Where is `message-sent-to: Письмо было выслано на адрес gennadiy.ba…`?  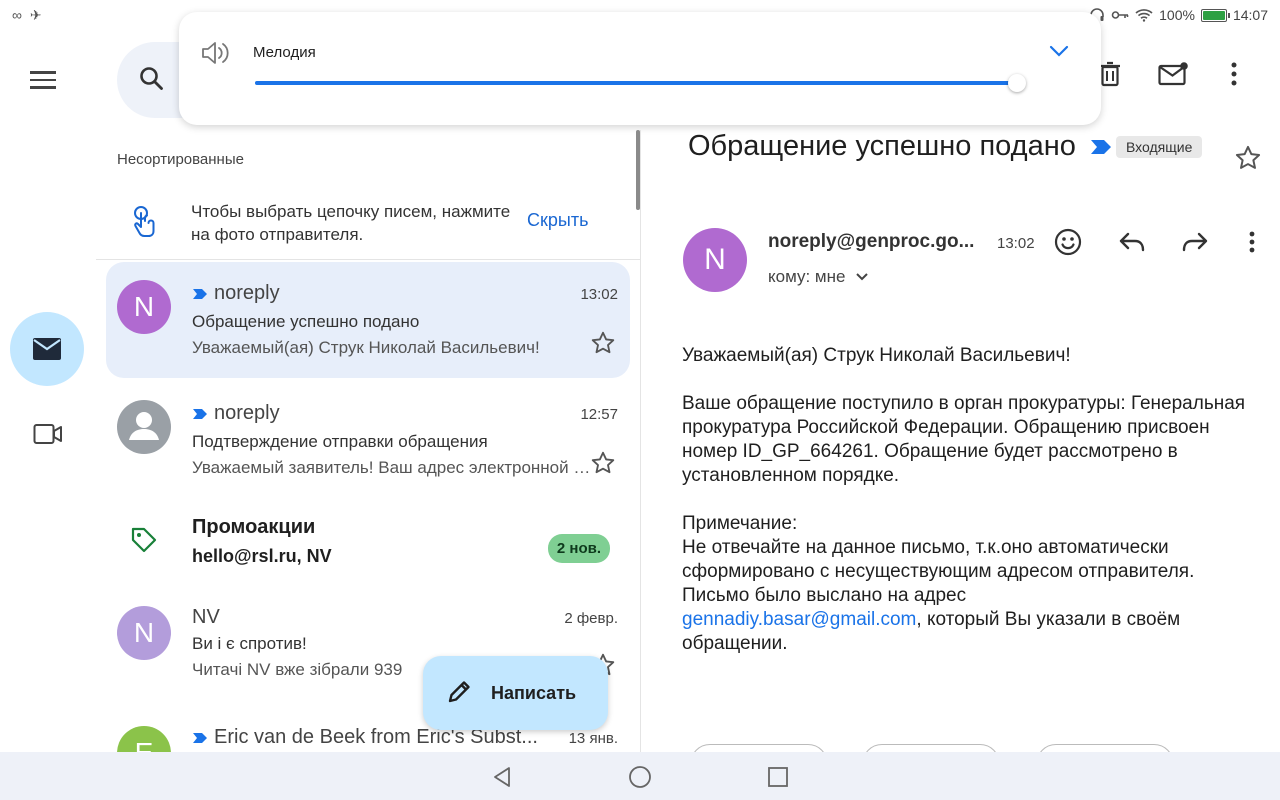 message-sent-to: Письмо было выслано на адрес gennadiy.ba… is located at coordinates (931, 619).